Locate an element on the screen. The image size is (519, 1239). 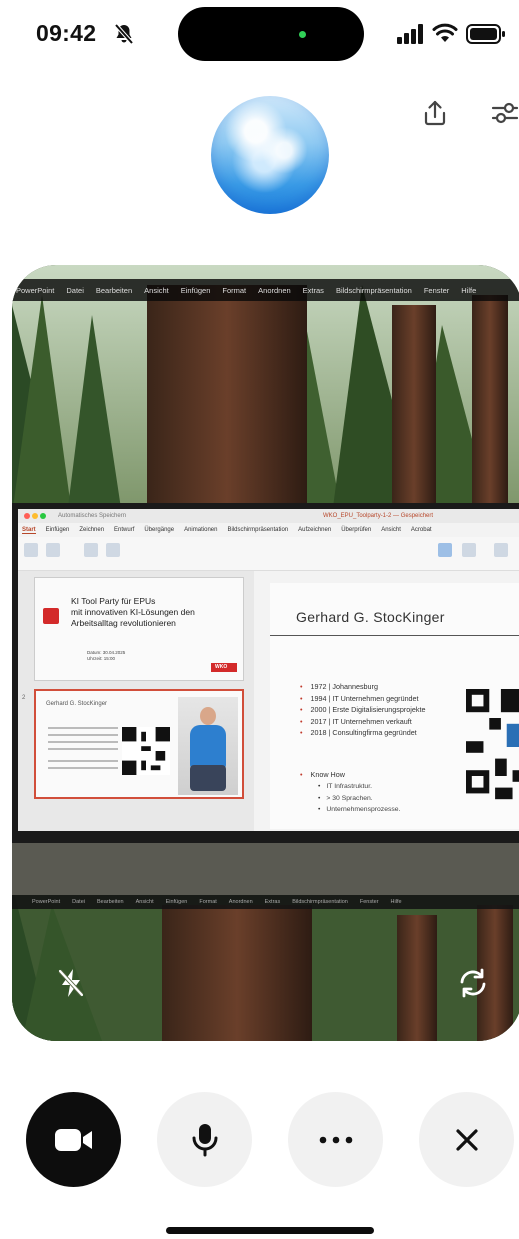
menu-item: Anordnen is located at coordinates (274, 290).